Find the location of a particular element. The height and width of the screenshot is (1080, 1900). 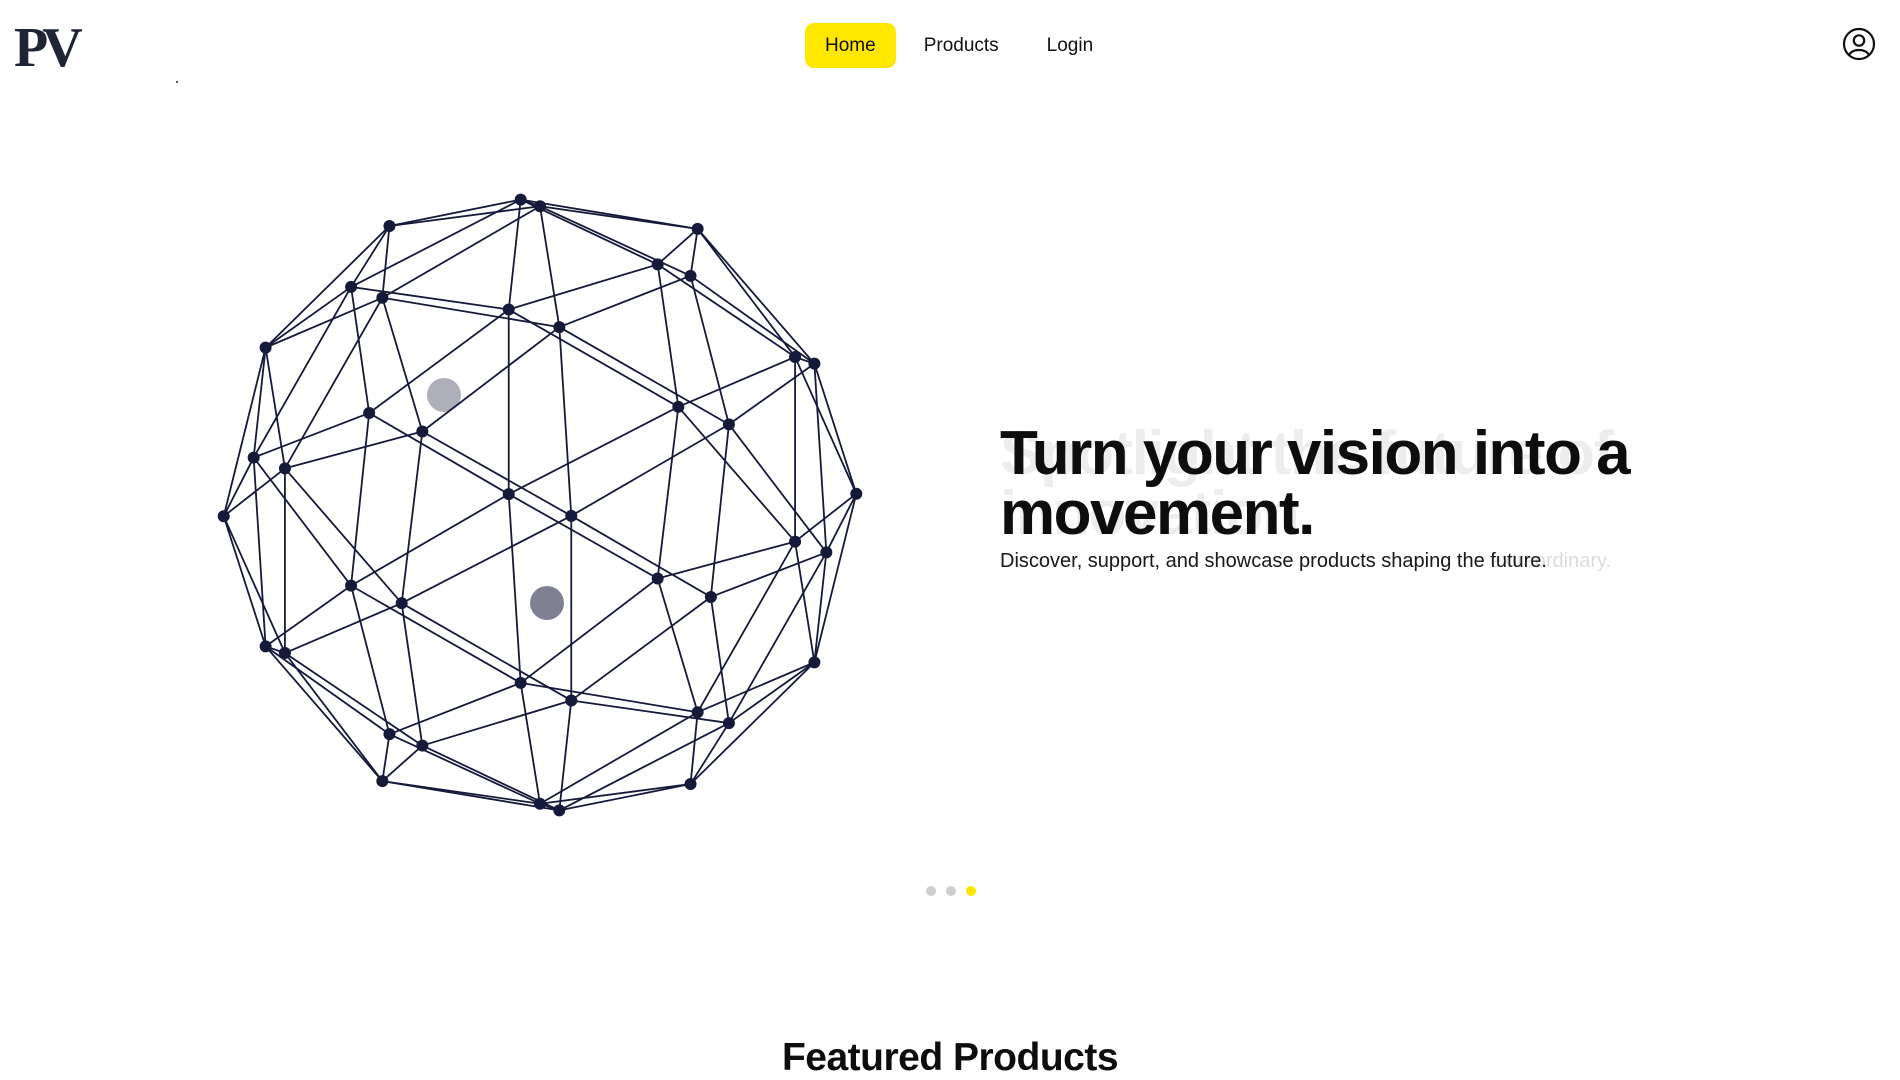

hero-title: Turn your vision into a movement. is located at coordinates (1315, 483).